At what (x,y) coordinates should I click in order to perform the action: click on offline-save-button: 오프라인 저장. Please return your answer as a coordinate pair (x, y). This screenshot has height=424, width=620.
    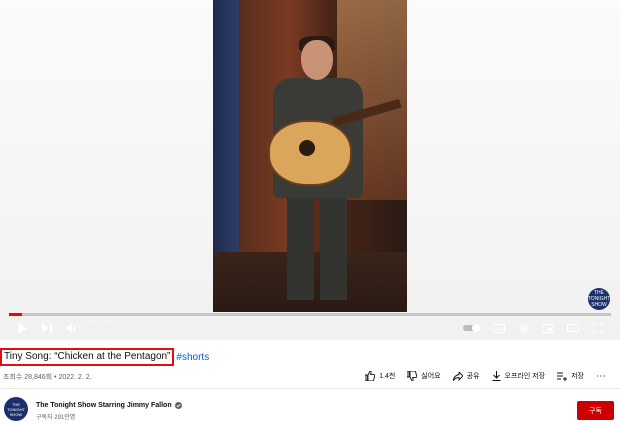
    Looking at the image, I should click on (519, 376).